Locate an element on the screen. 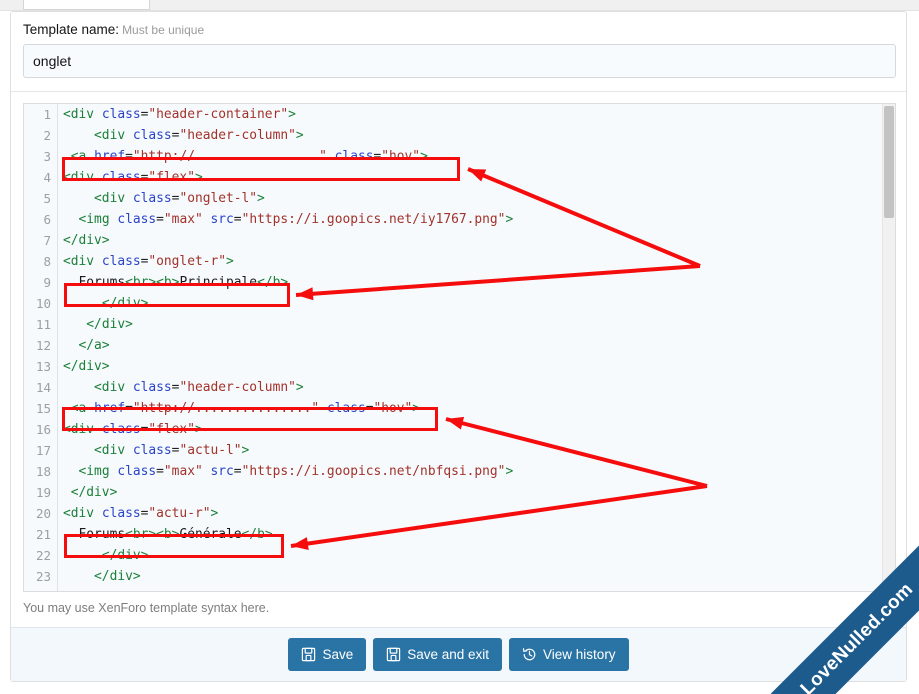 This screenshot has width=919, height=694. code-line: <div class="onglet-l"> is located at coordinates (470, 198).